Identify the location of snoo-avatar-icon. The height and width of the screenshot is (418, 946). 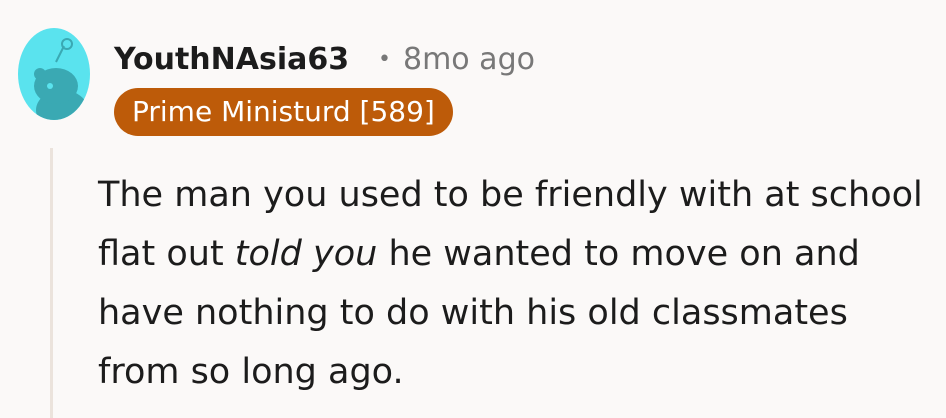
(61, 79).